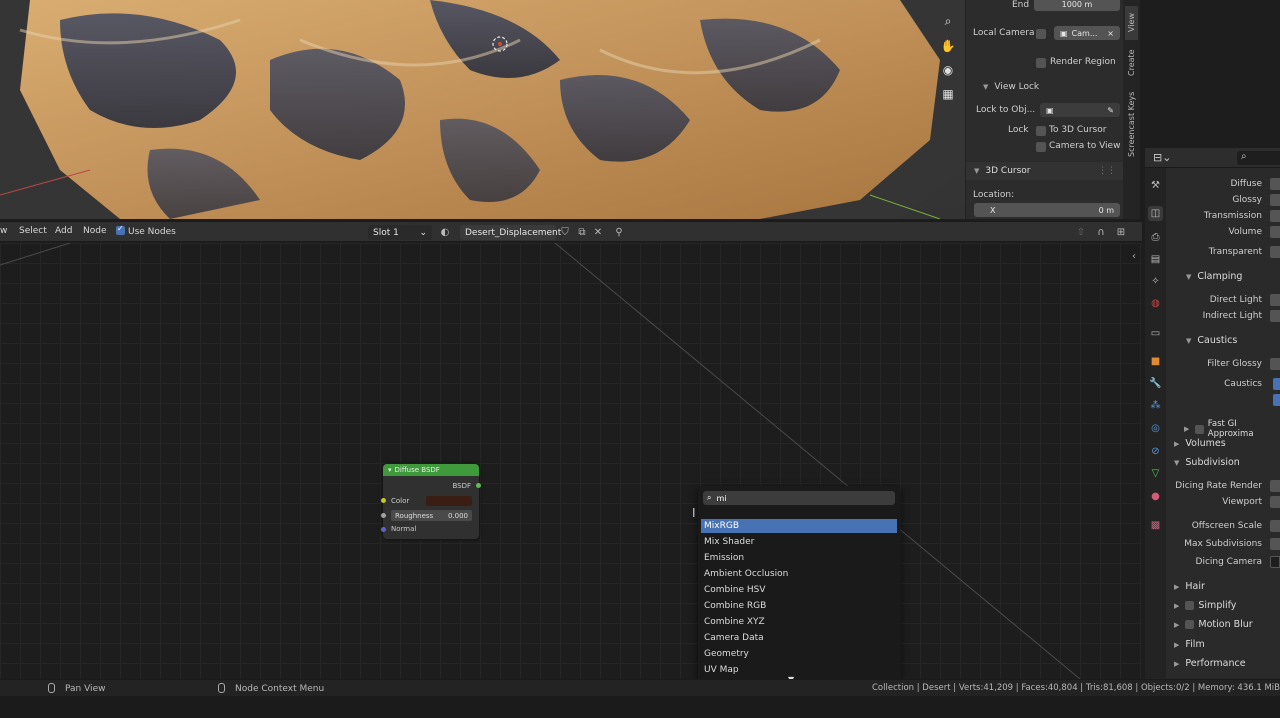  What do you see at coordinates (1131, 63) in the screenshot?
I see `tab-create: Create` at bounding box center [1131, 63].